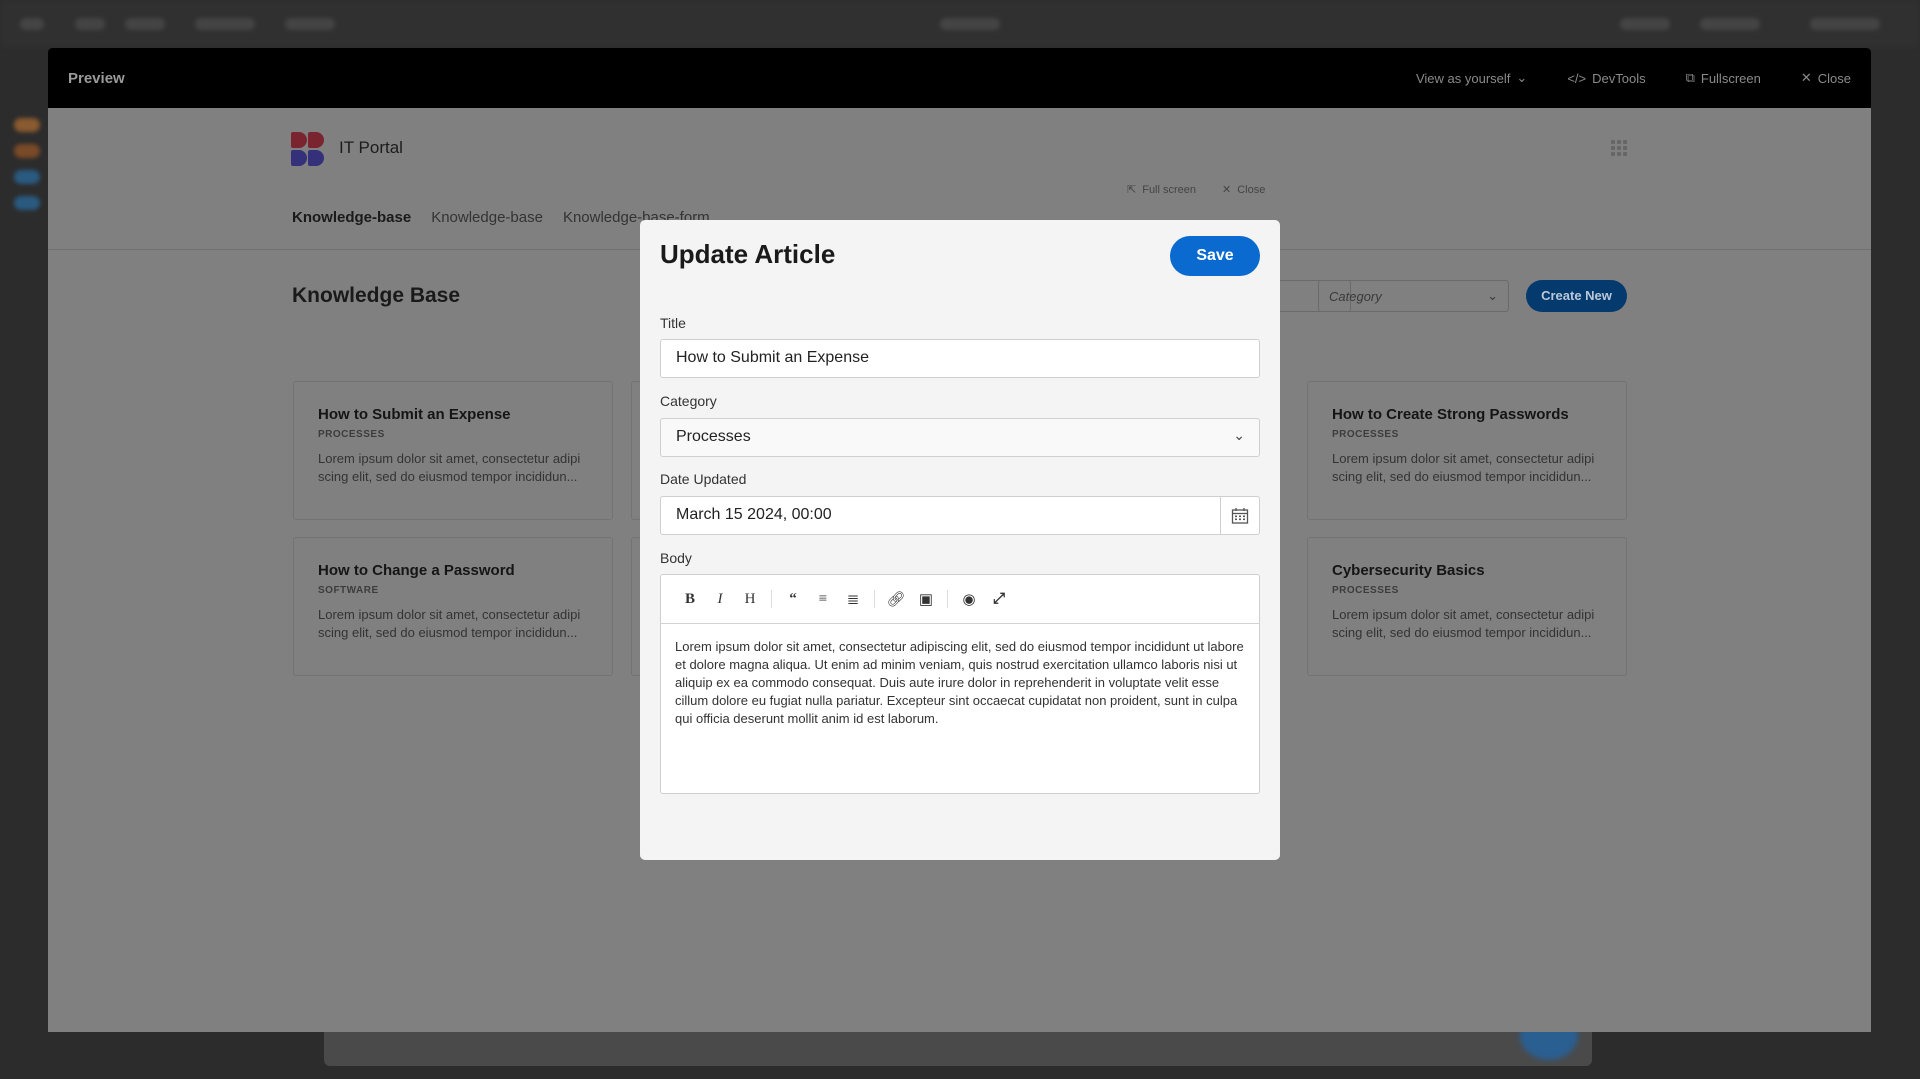 Image resolution: width=1920 pixels, height=1079 pixels. Describe the element at coordinates (703, 479) in the screenshot. I see `date-label: Date Updated` at that location.